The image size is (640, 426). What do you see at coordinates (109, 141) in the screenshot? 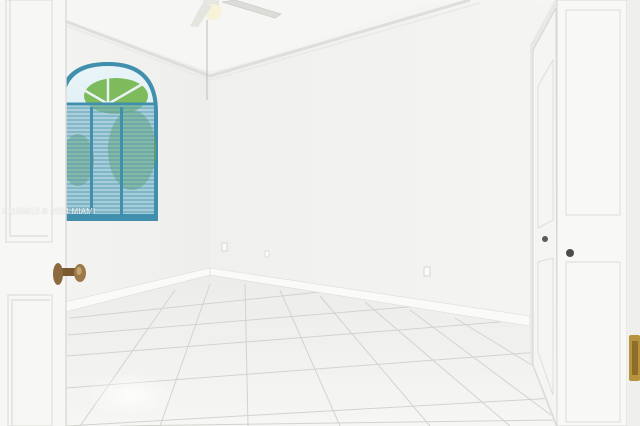
I see `arched-window` at bounding box center [109, 141].